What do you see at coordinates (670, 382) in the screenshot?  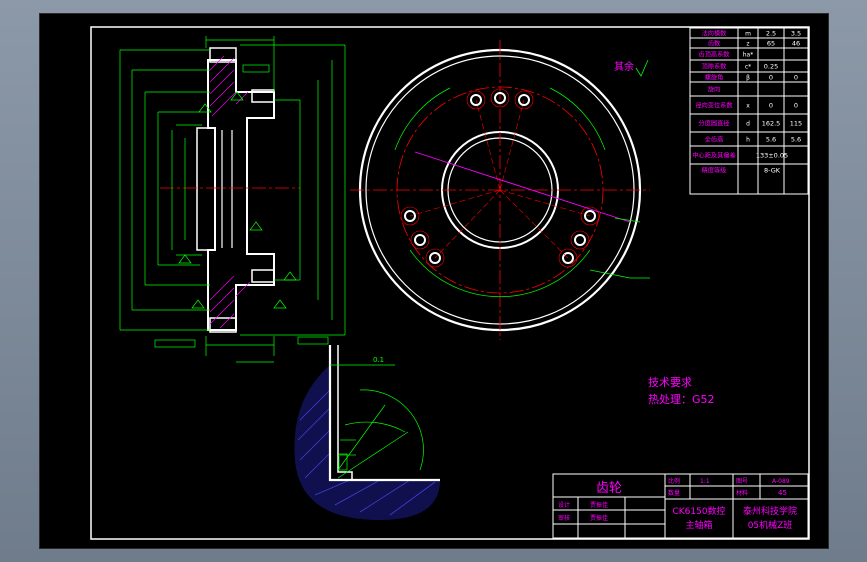 I see `tech-requirements-title: 技术要求` at bounding box center [670, 382].